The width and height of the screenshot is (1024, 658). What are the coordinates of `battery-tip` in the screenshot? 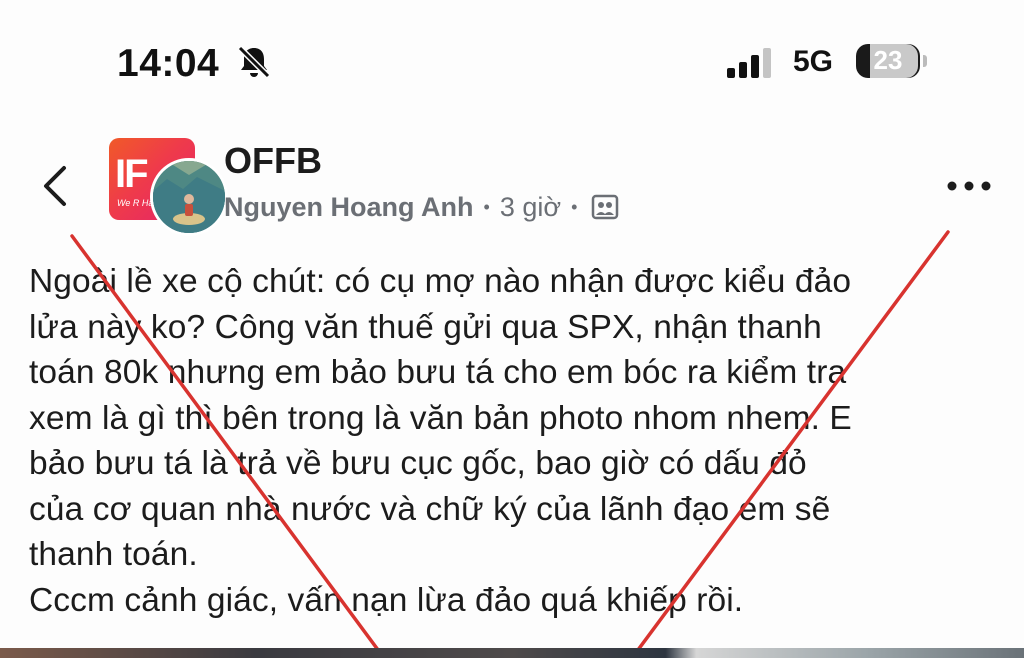 It's located at (925, 61).